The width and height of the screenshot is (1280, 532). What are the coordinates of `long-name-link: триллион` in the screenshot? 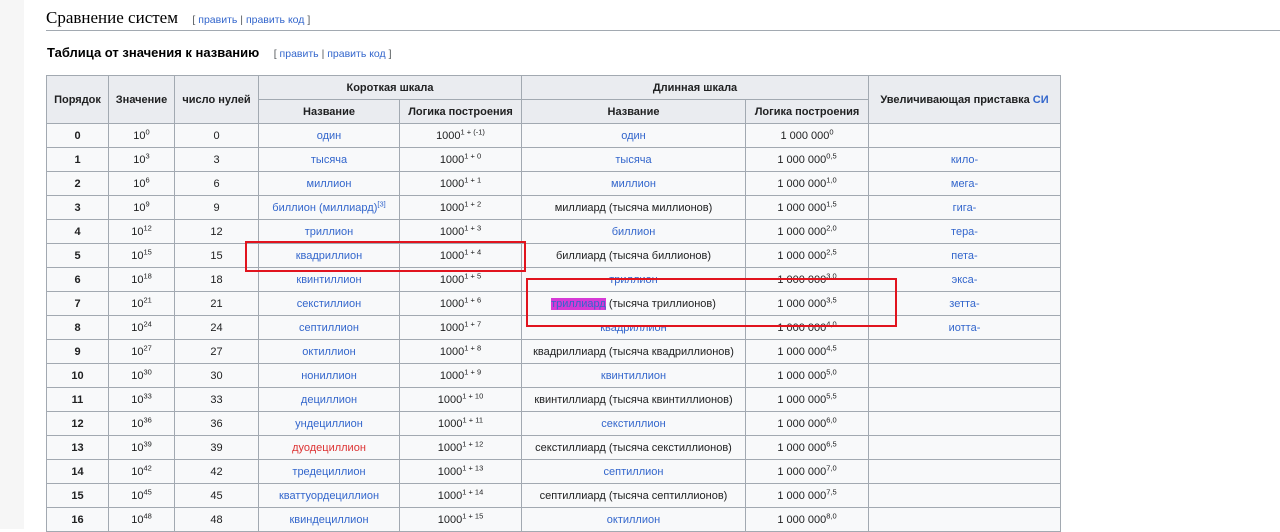 It's located at (633, 280).